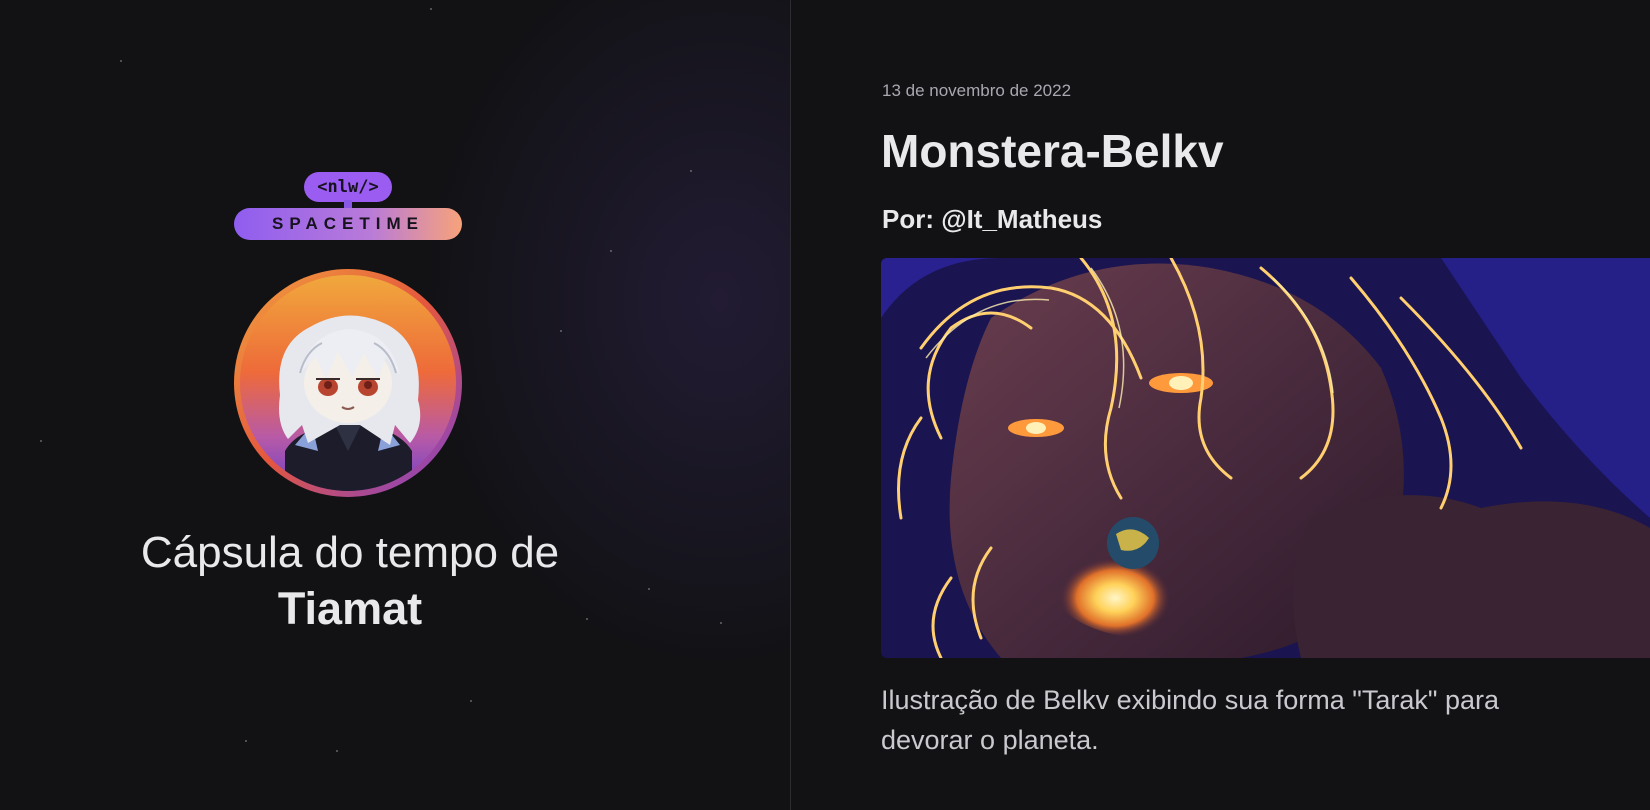  Describe the element at coordinates (350, 552) in the screenshot. I see `capsule-heading: Cápsula do tempo de` at that location.